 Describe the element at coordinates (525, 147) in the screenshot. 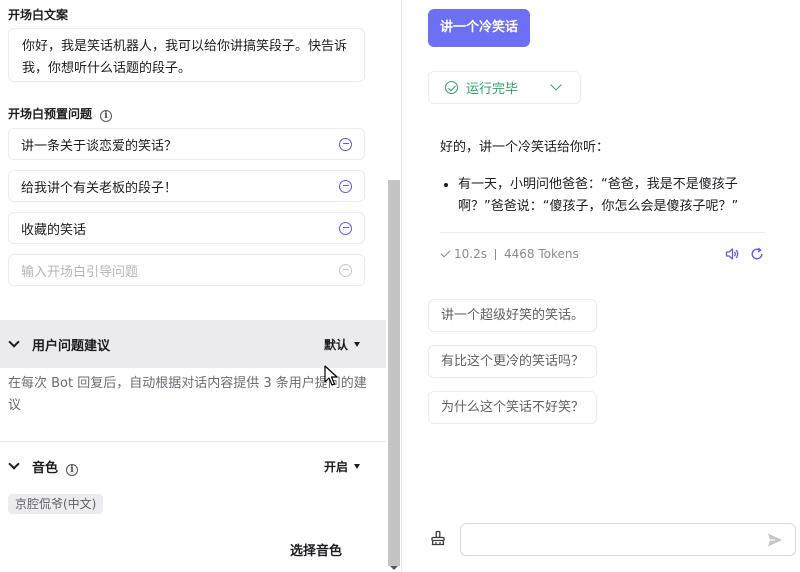

I see `answer-intro: 好的，讲一个冷笑话给你听：` at that location.